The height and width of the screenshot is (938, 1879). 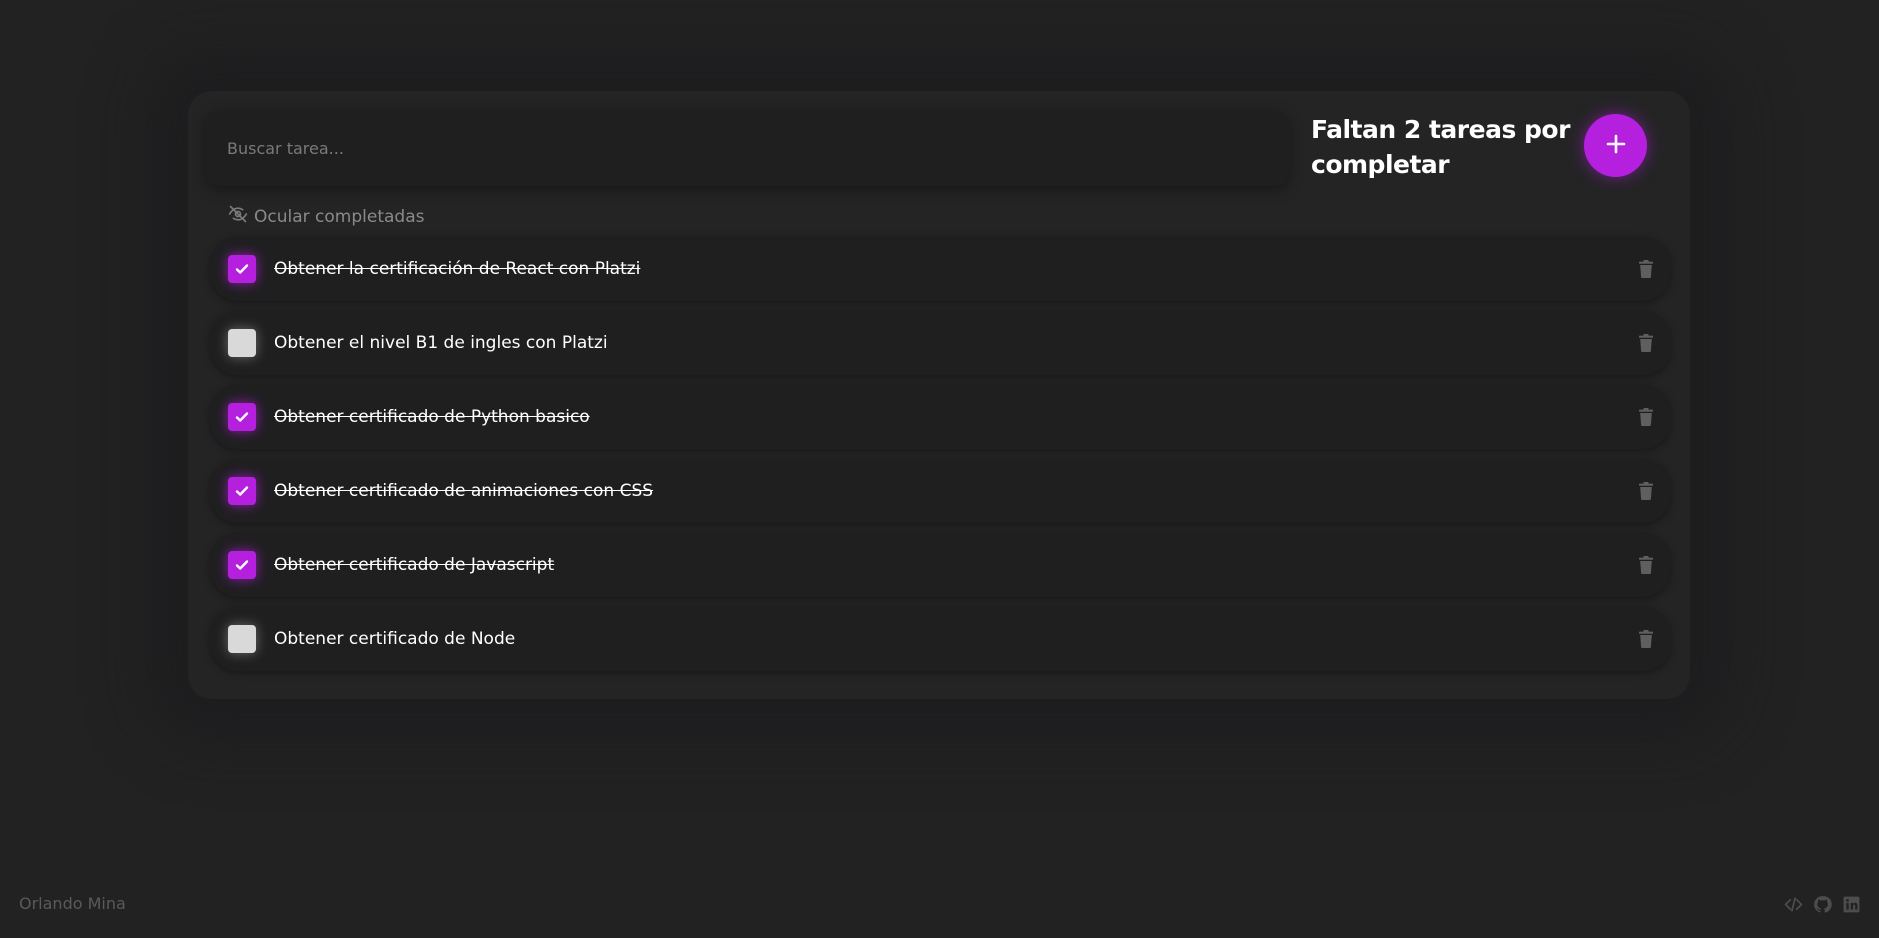 What do you see at coordinates (940, 417) in the screenshot?
I see `todo-item: Obtener certificado de Python basico` at bounding box center [940, 417].